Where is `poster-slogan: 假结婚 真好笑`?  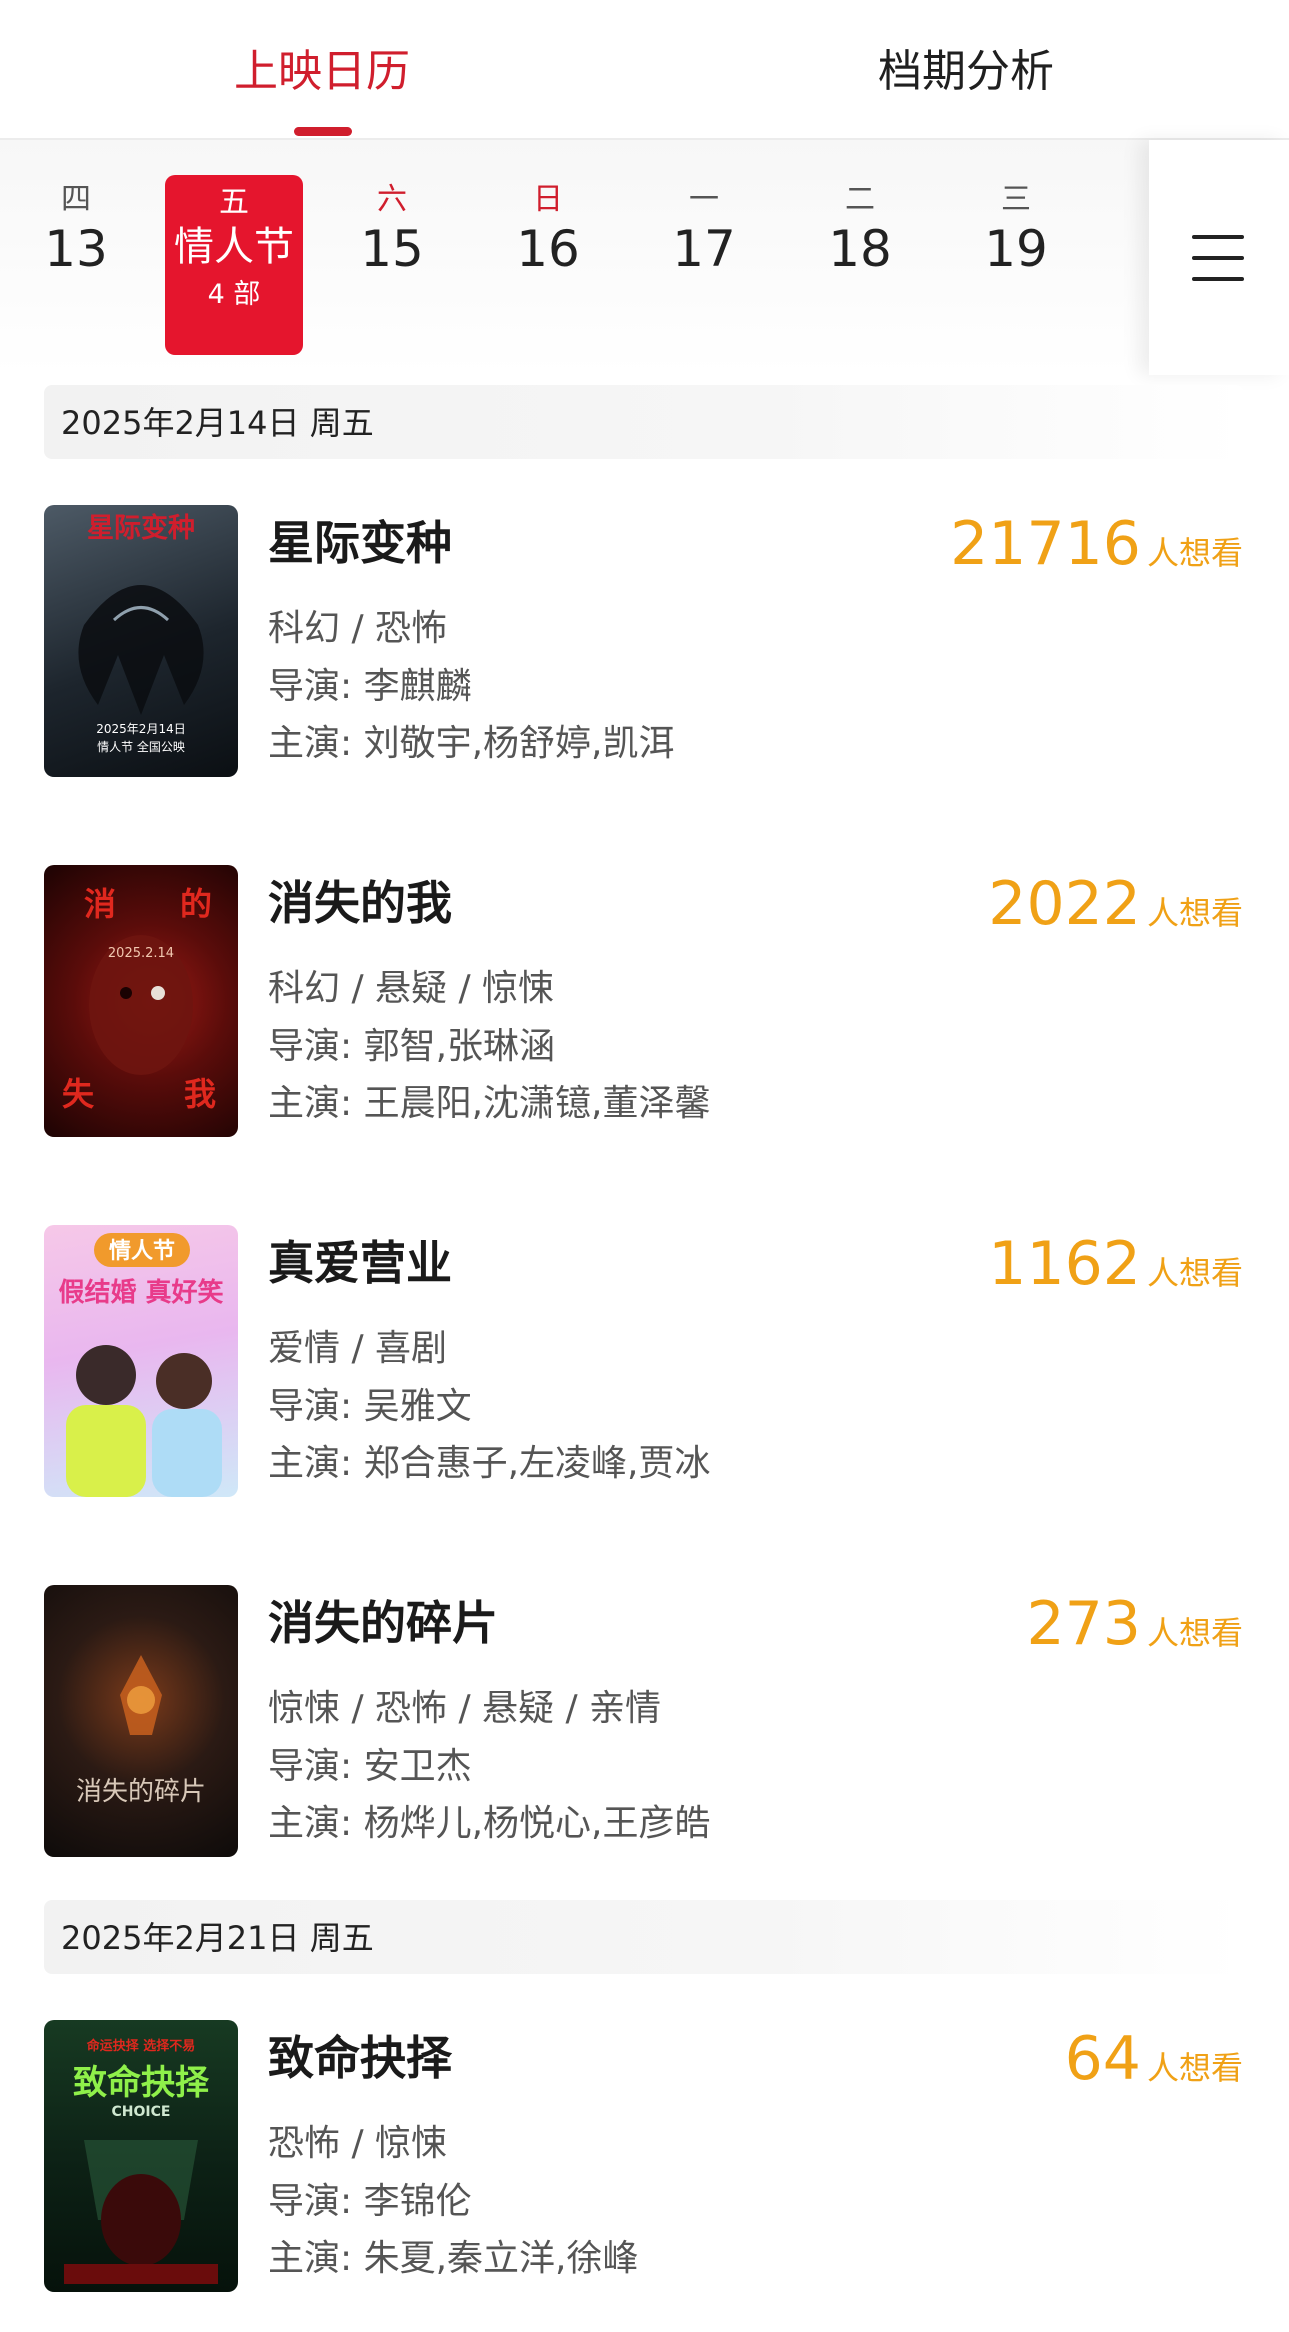
poster-slogan: 假结婚 真好笑 is located at coordinates (140, 1292).